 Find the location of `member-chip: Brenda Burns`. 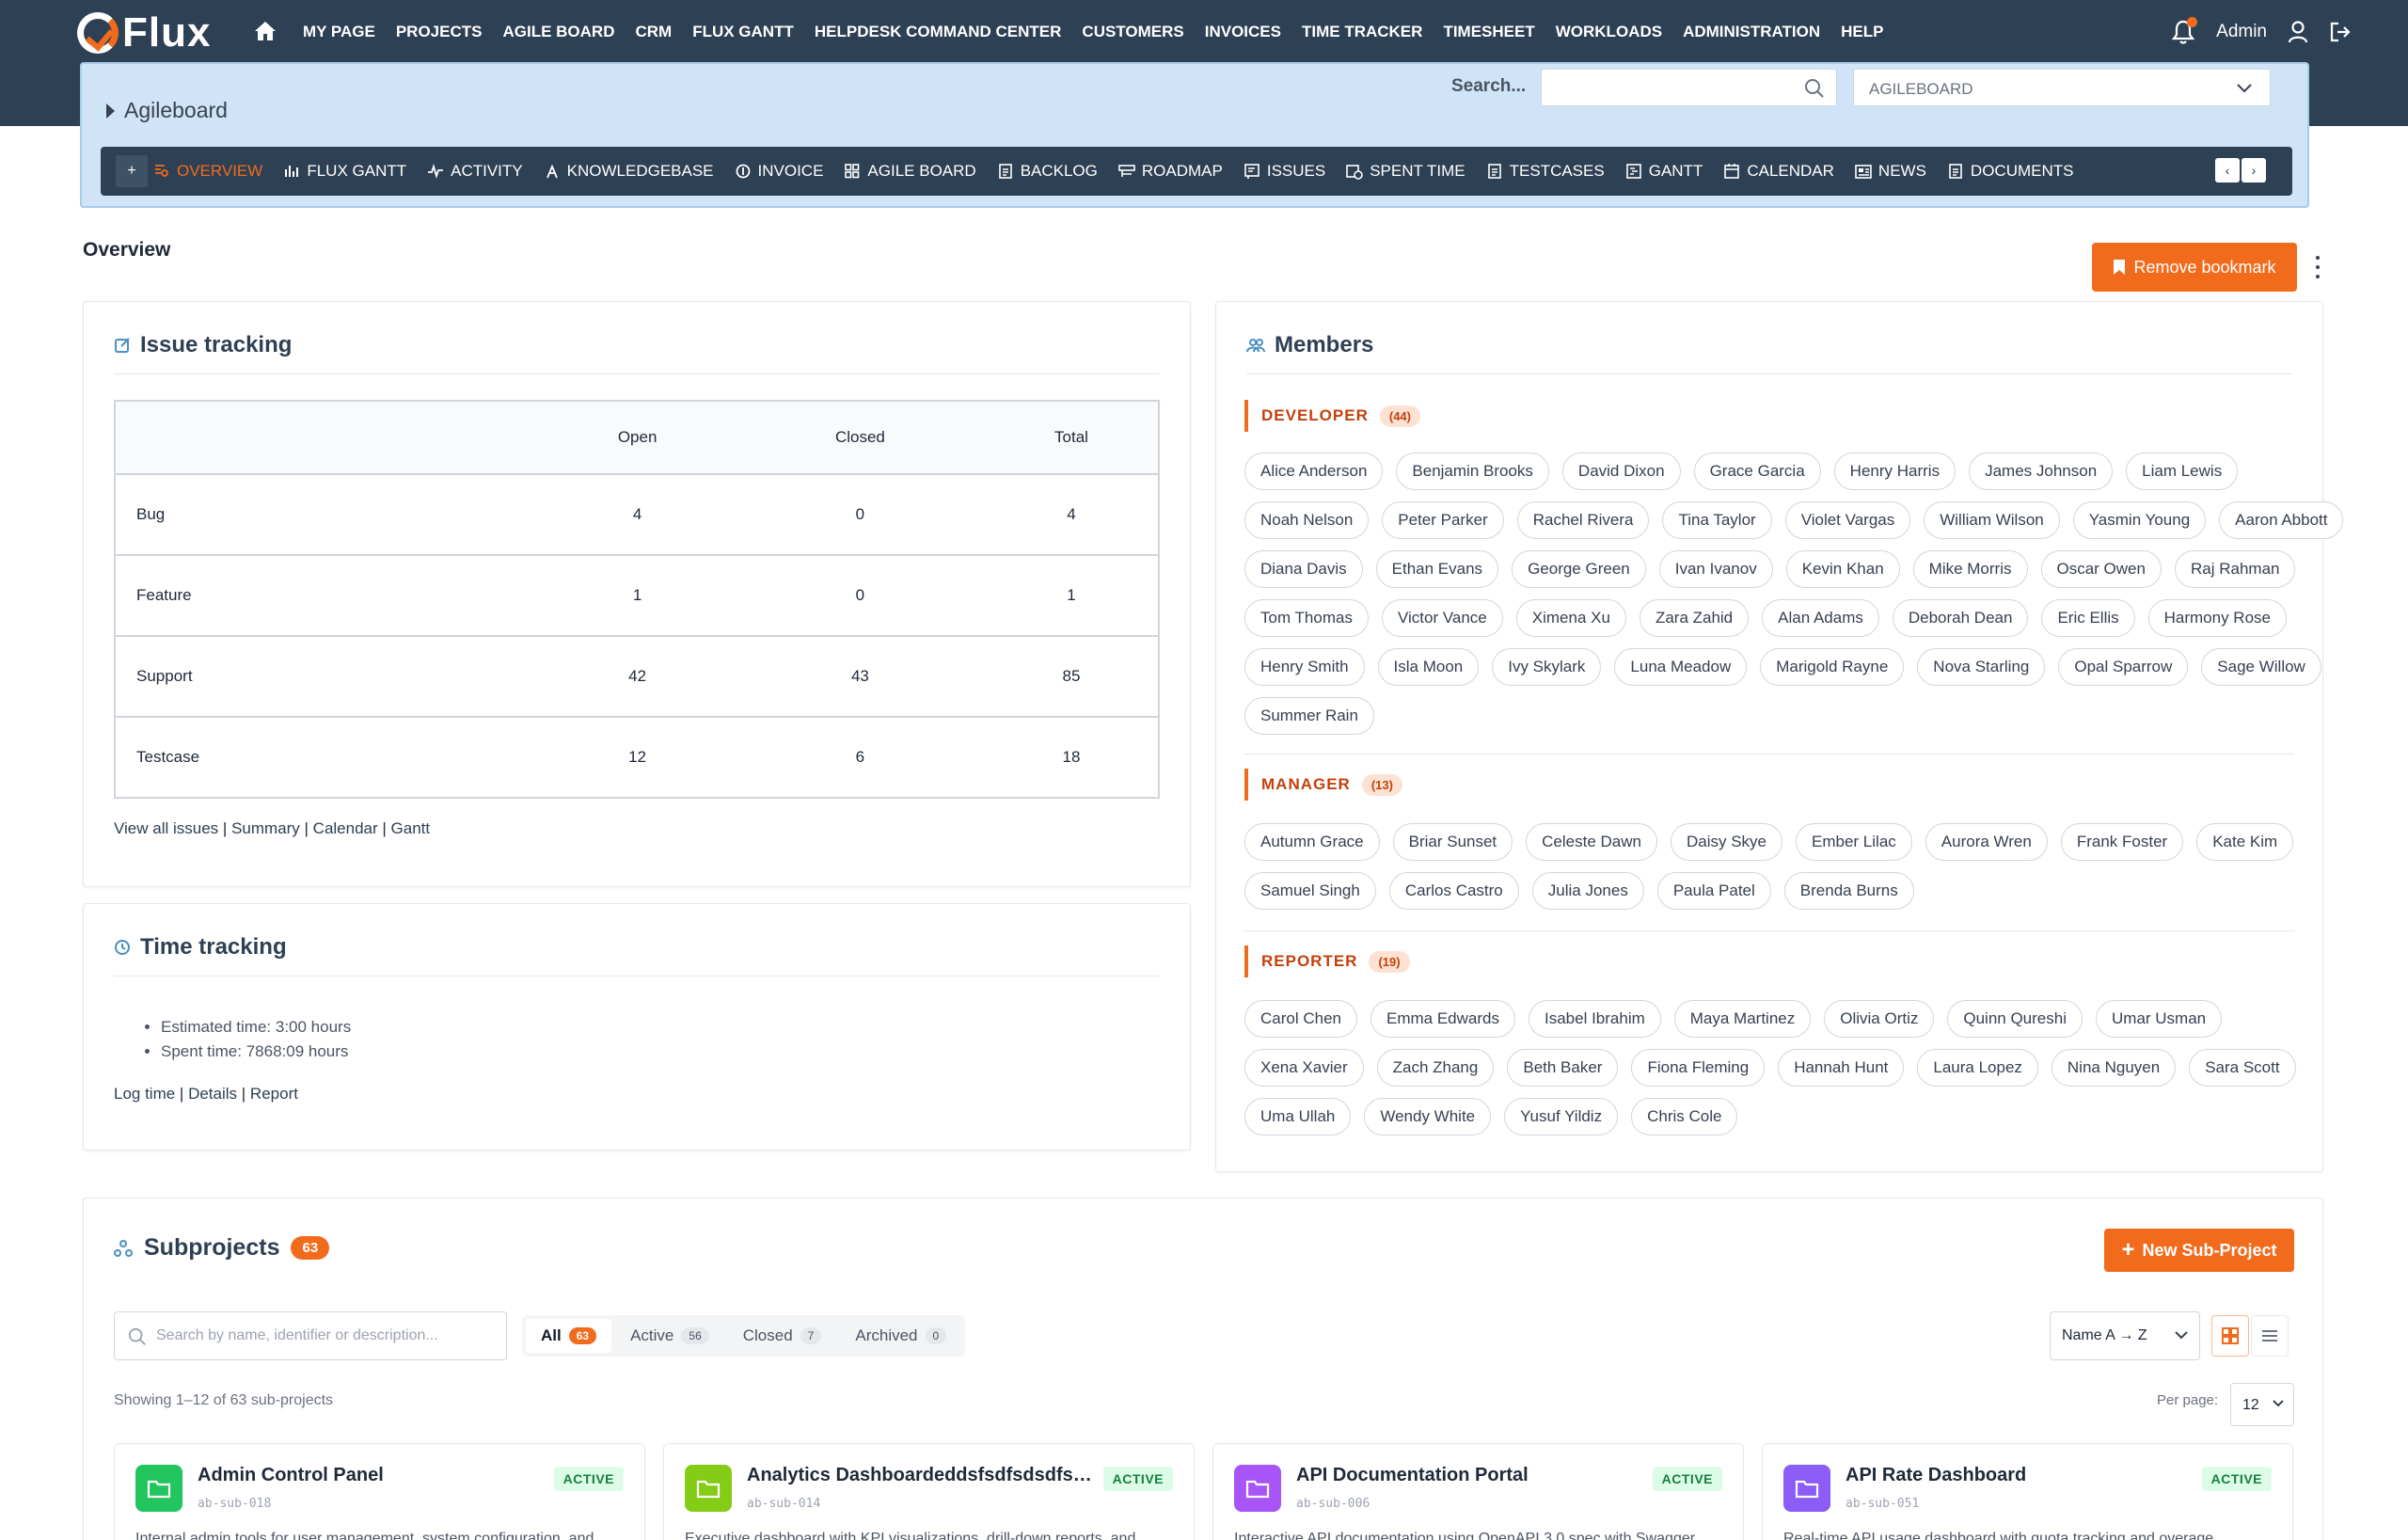

member-chip: Brenda Burns is located at coordinates (1849, 891).